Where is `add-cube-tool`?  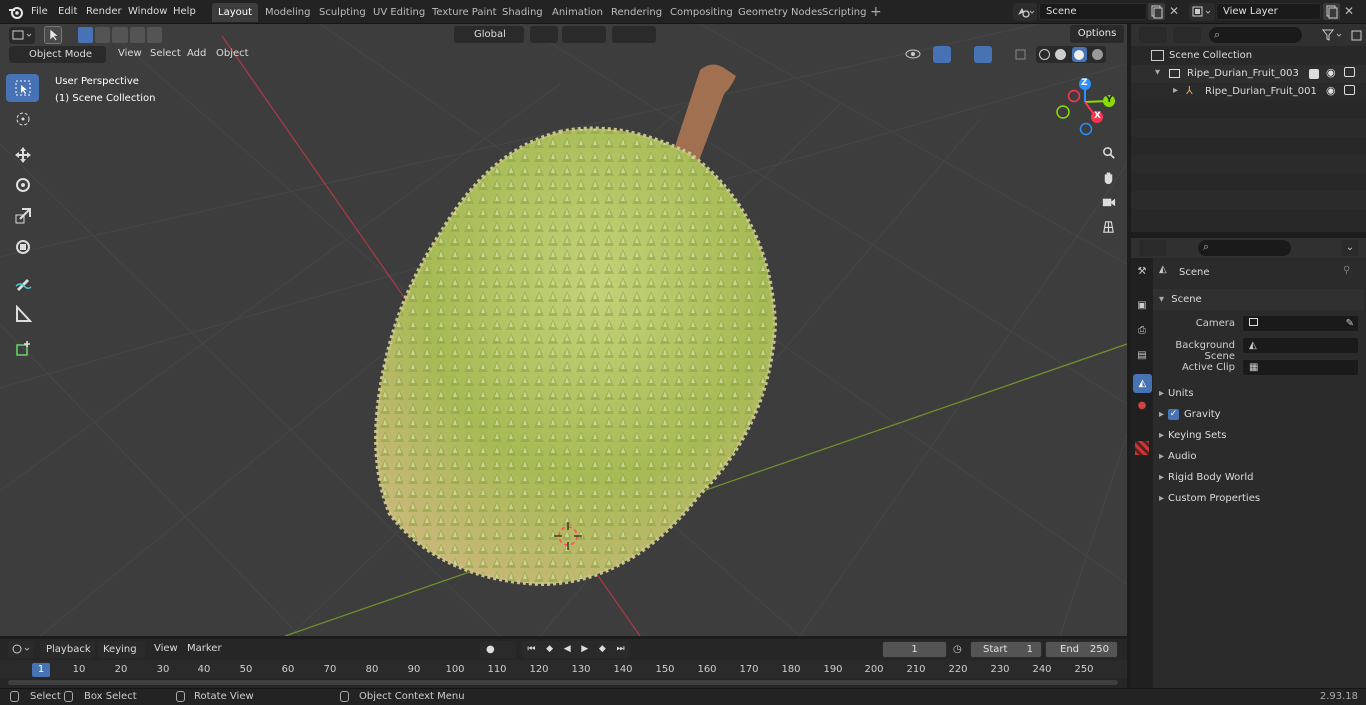
add-cube-tool is located at coordinates (22, 349).